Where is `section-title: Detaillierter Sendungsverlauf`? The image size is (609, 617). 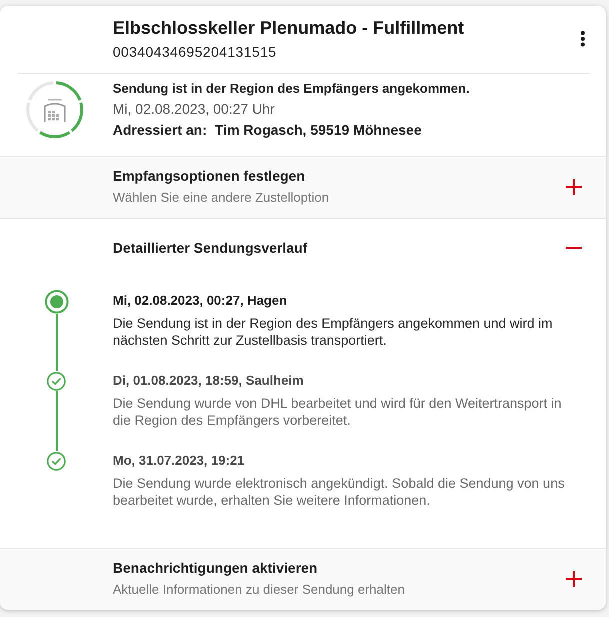
section-title: Detaillierter Sendungsverlauf is located at coordinates (211, 248).